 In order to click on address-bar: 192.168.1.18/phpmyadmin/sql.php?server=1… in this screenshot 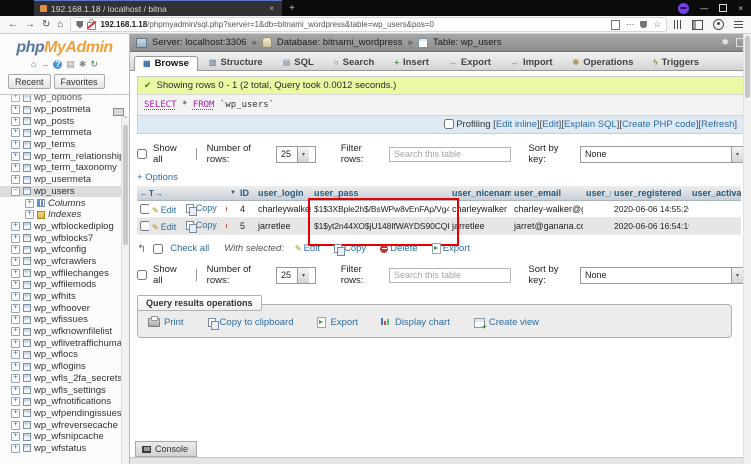, I will do `click(368, 24)`.